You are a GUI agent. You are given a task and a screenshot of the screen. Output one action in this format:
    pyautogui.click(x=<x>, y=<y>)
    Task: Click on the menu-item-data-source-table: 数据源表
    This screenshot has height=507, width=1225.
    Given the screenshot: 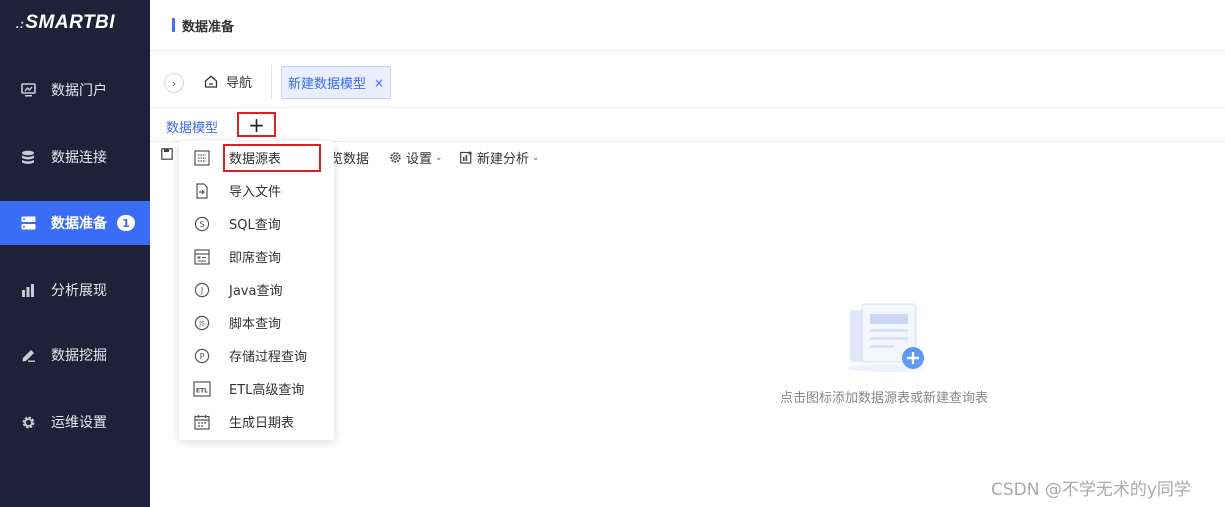 What is the action you would take?
    pyautogui.click(x=256, y=157)
    